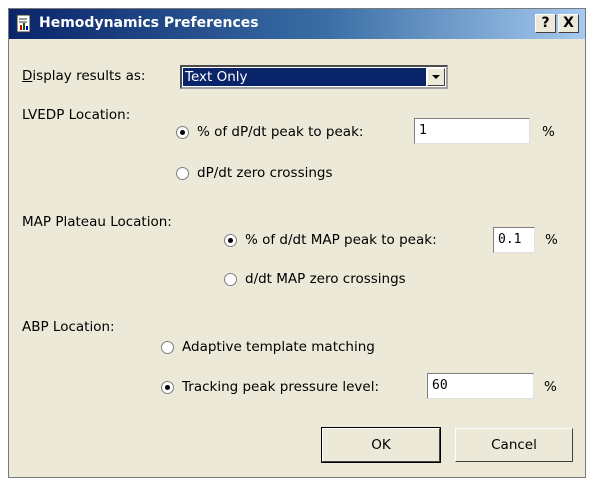  I want to click on lvedp-zero-crossings-radio, so click(182, 173).